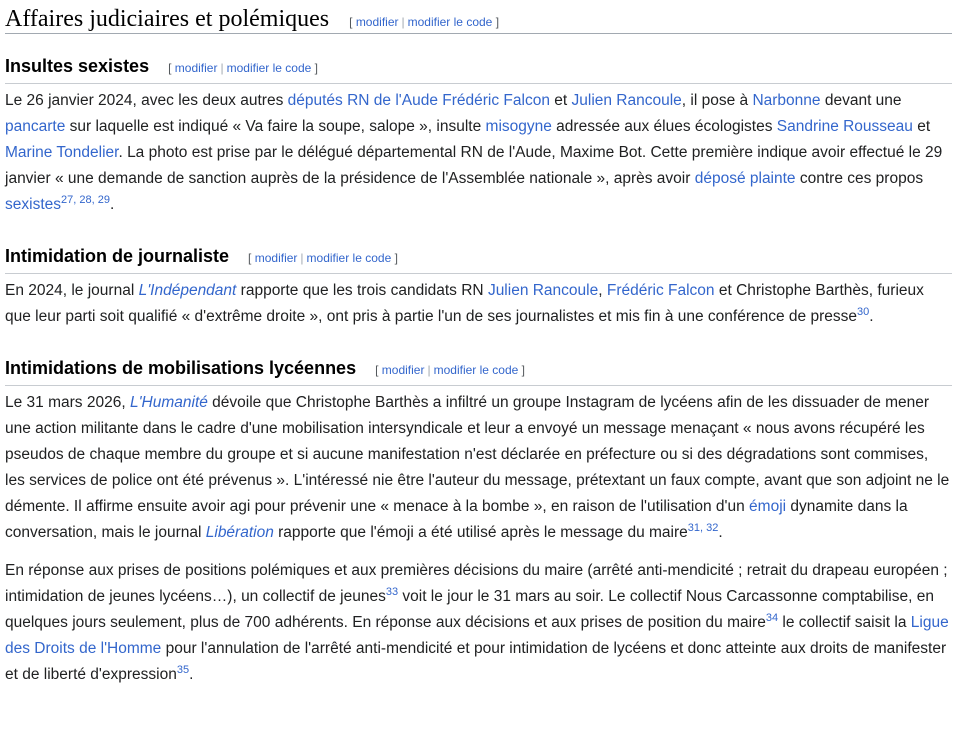 This screenshot has width=957, height=752. What do you see at coordinates (167, 19) in the screenshot?
I see `section-title: Affaires judiciaires et polémiques` at bounding box center [167, 19].